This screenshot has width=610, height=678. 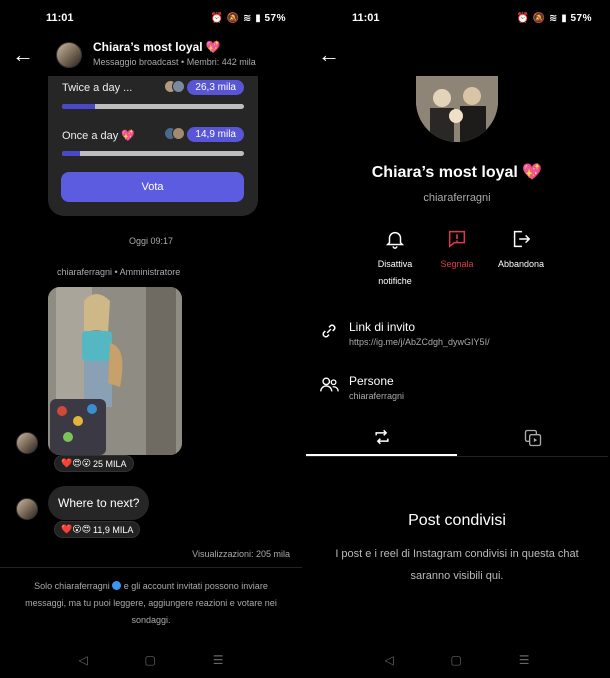 I want to click on group-title: Chiara’s most loyal 💖, so click(x=457, y=172).